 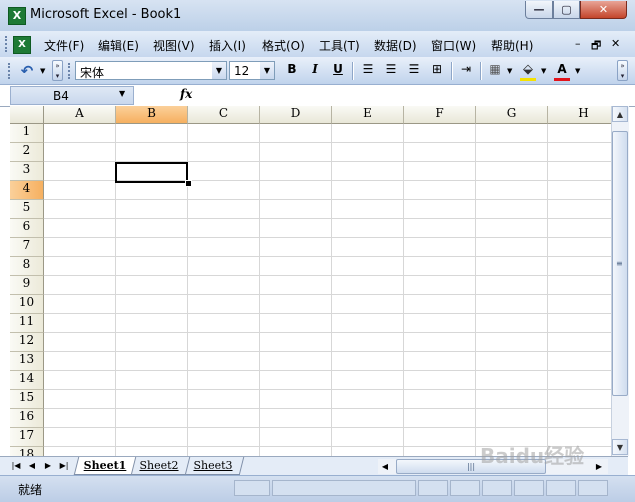 What do you see at coordinates (64, 466) in the screenshot?
I see `last-sheet-icon: ▶|` at bounding box center [64, 466].